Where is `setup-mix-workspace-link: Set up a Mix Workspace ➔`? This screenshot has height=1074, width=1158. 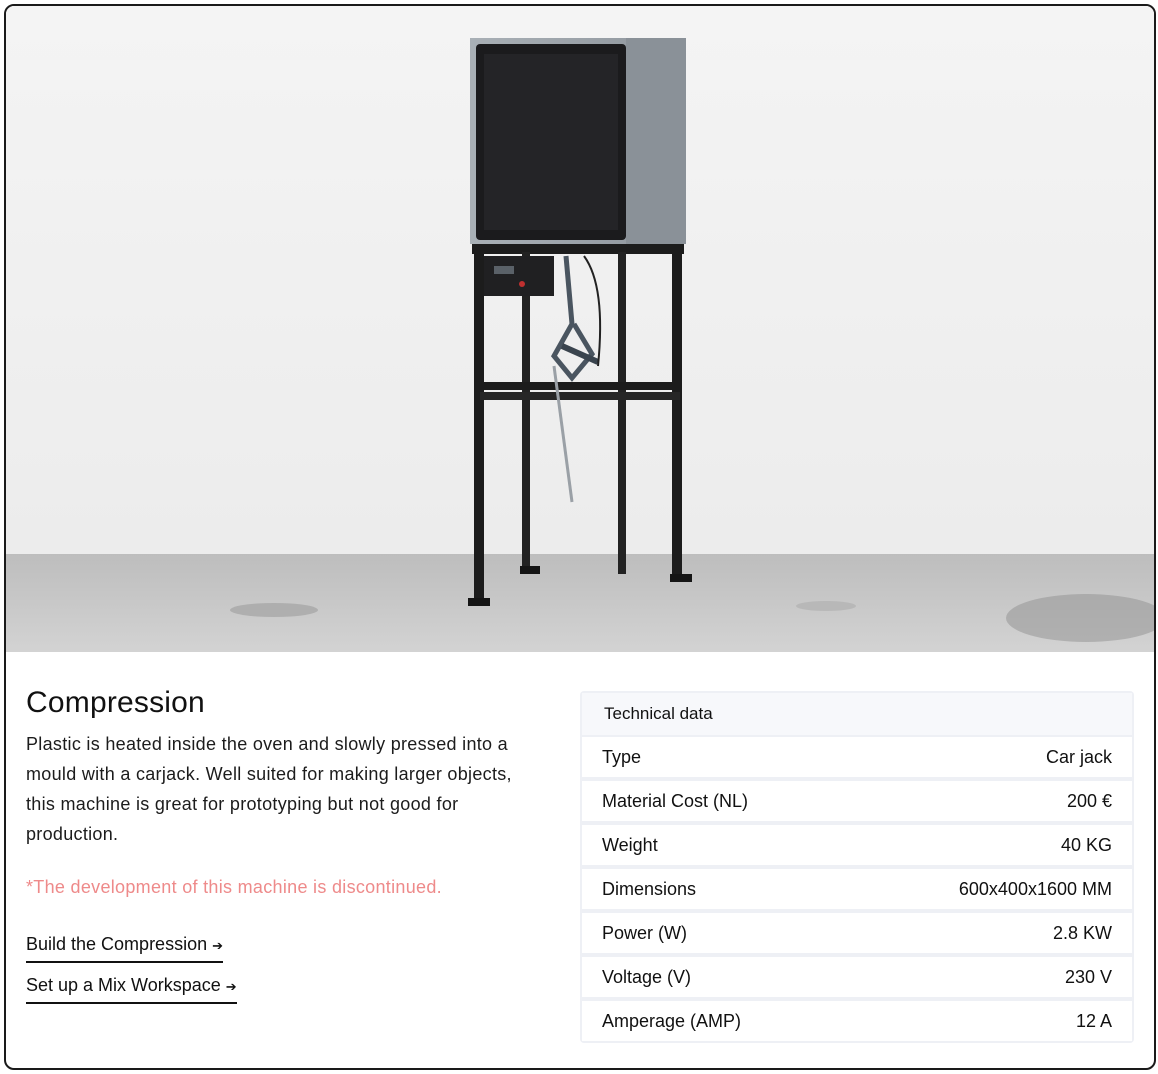
setup-mix-workspace-link: Set up a Mix Workspace ➔ is located at coordinates (131, 989).